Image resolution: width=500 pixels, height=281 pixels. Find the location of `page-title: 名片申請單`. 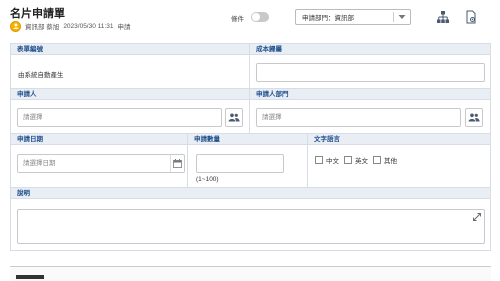

page-title: 名片申請單 is located at coordinates (37, 14).